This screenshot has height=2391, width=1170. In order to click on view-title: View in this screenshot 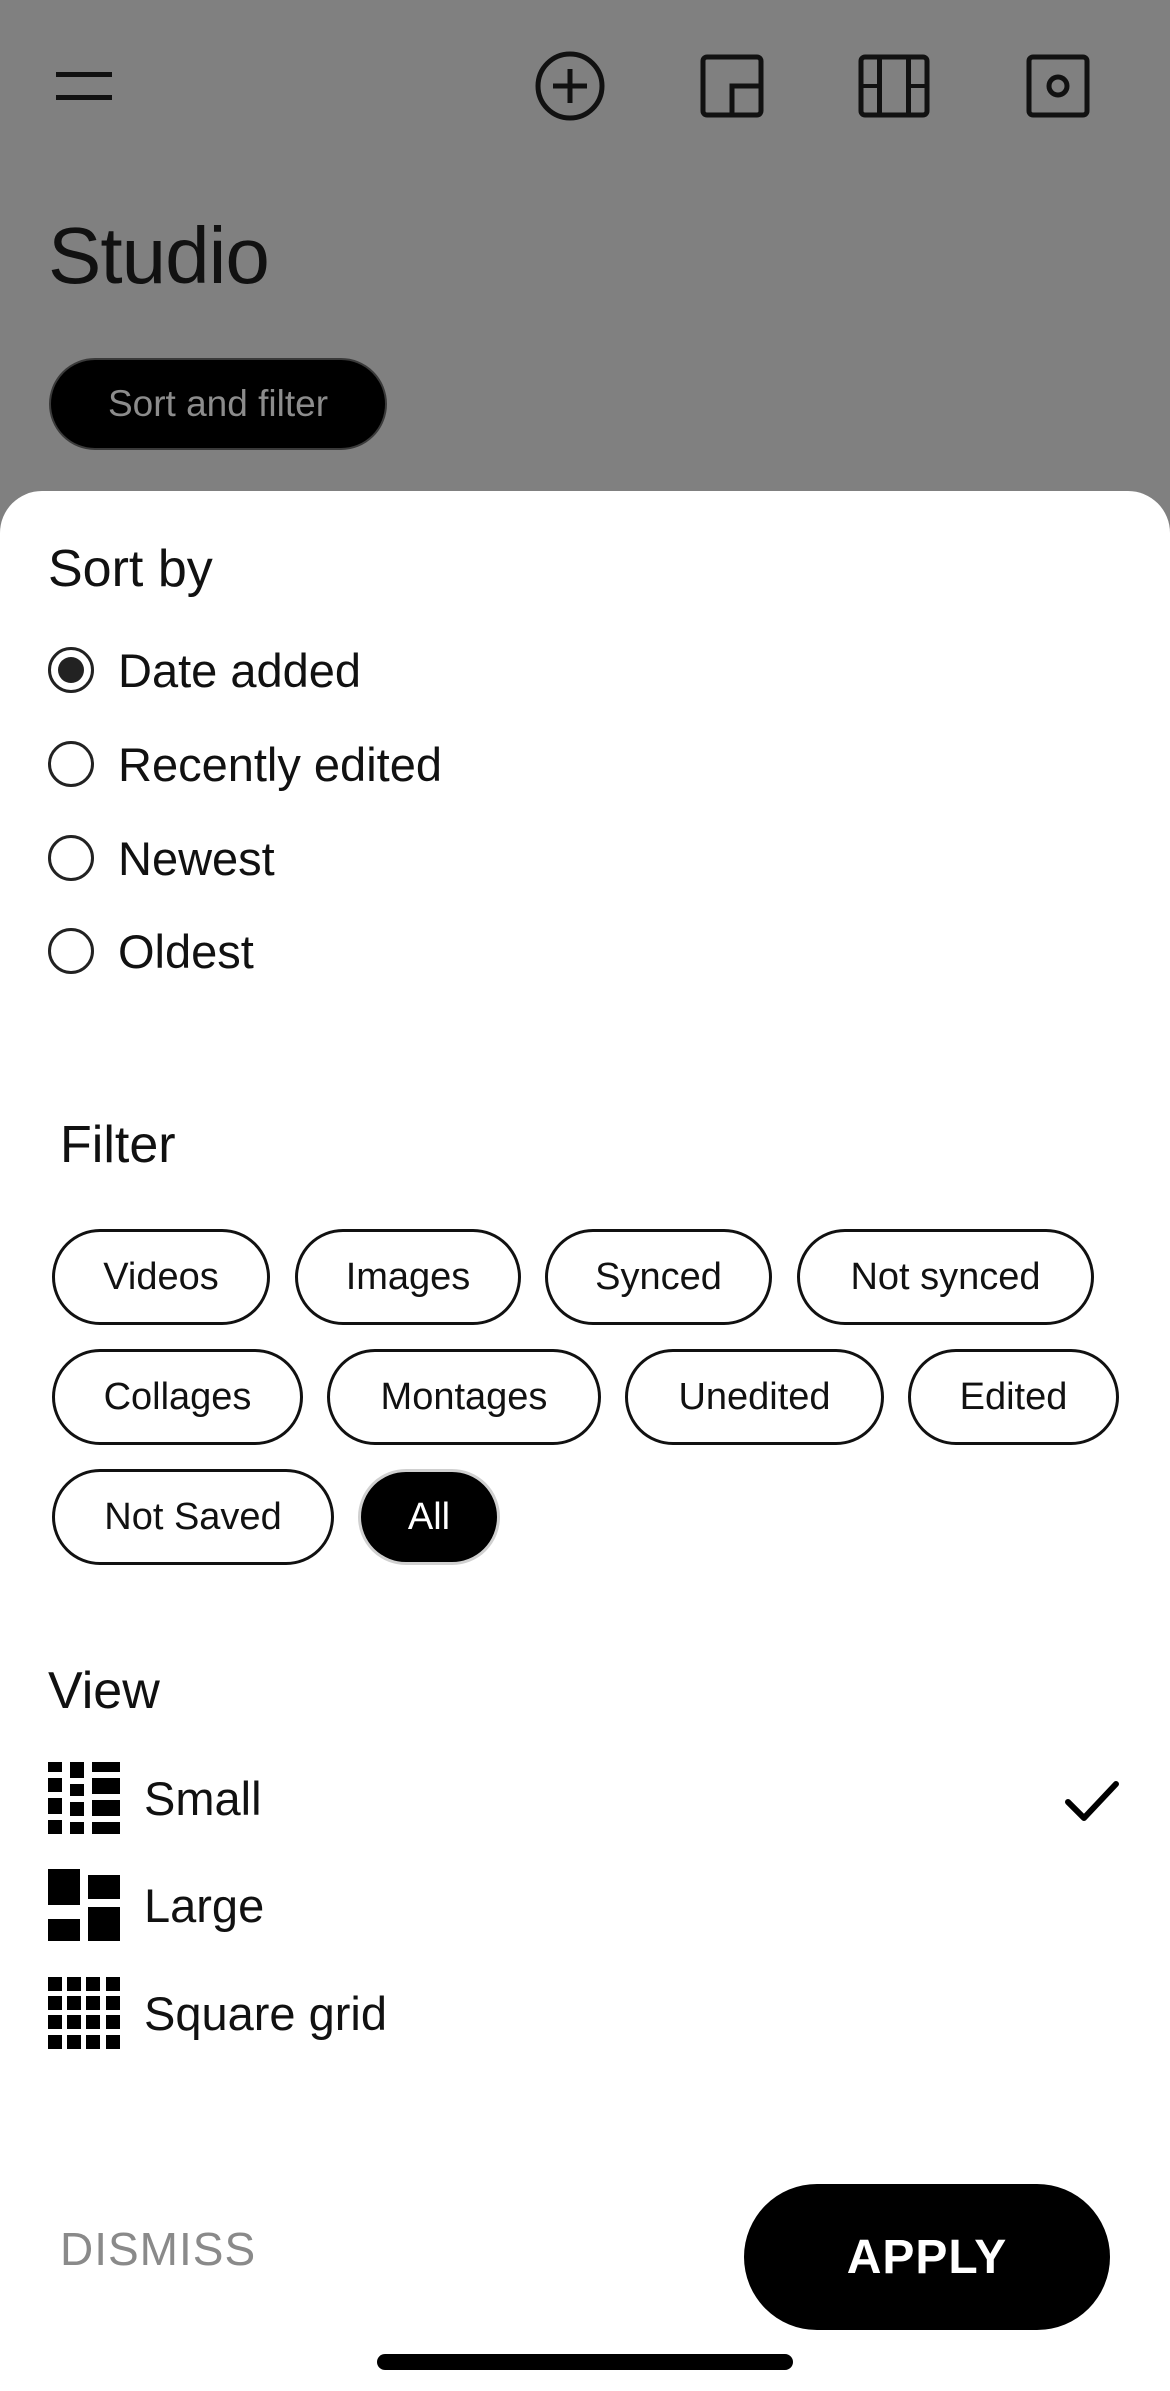, I will do `click(104, 1691)`.